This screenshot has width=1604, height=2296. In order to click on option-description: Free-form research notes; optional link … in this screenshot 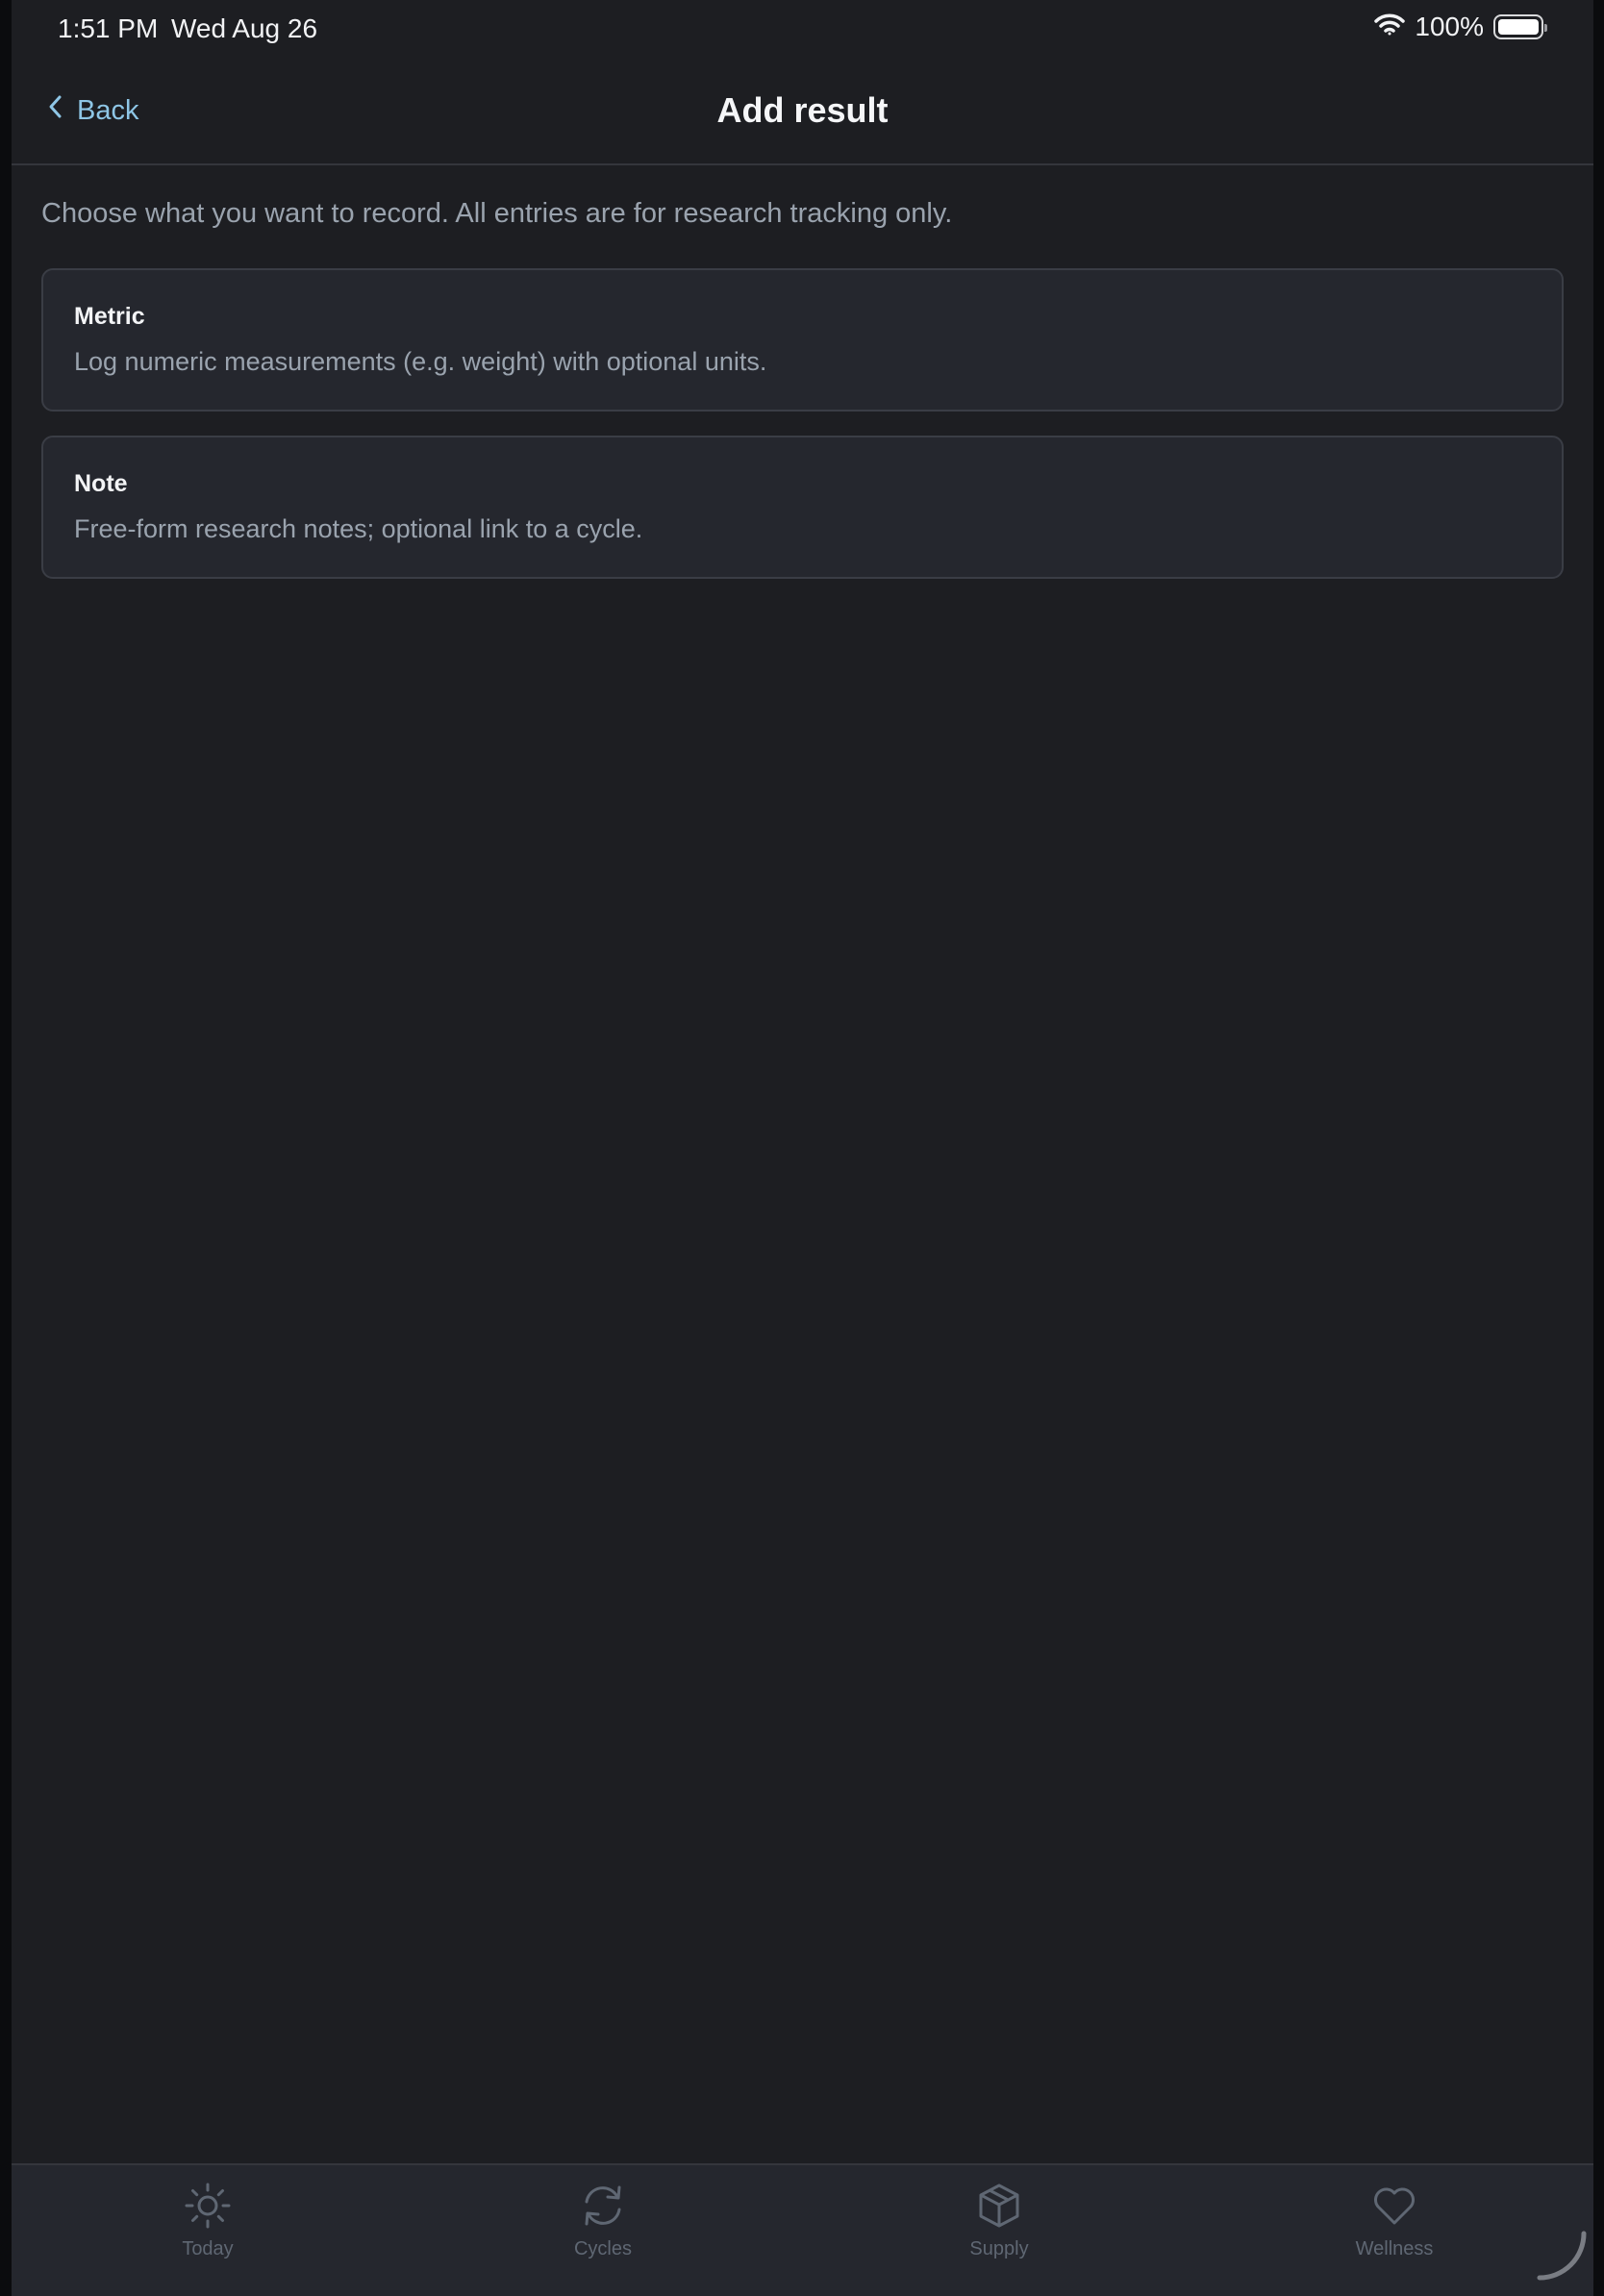, I will do `click(358, 528)`.